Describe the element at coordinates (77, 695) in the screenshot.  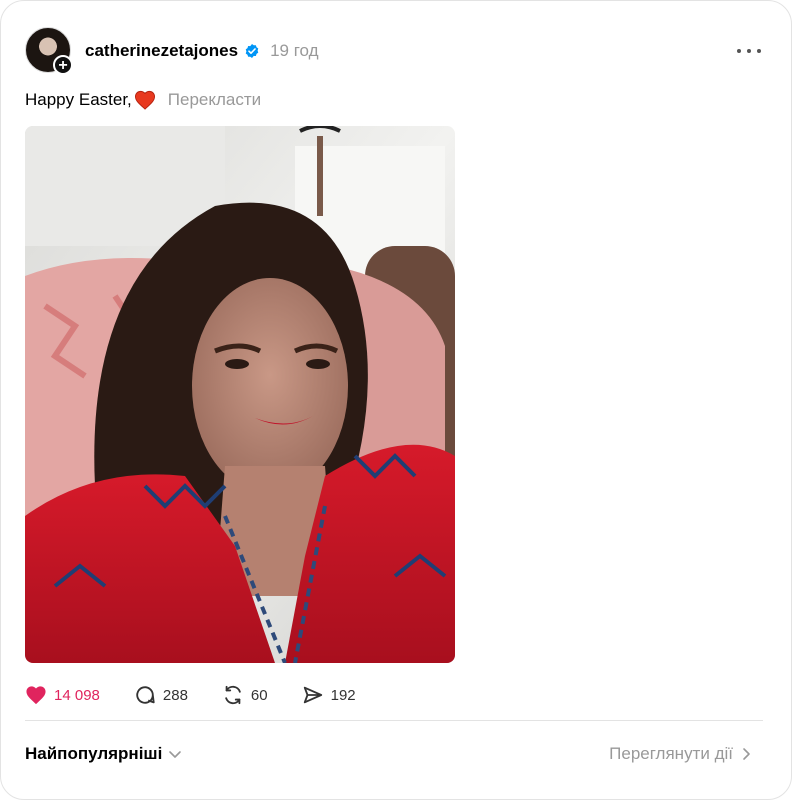
I see `like-count: 14 098` at that location.